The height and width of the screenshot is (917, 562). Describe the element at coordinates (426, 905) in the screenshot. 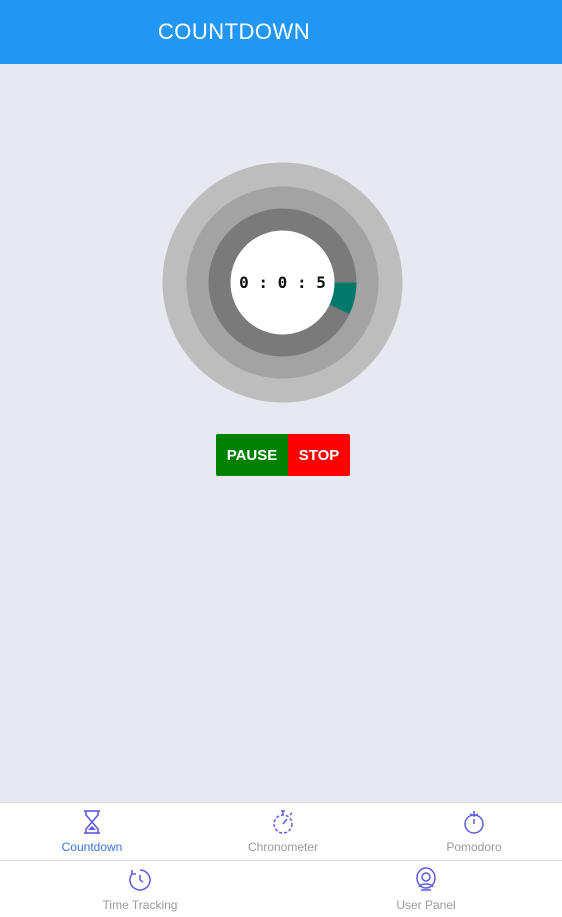

I see `nav-label-user-panel: User Panel` at that location.